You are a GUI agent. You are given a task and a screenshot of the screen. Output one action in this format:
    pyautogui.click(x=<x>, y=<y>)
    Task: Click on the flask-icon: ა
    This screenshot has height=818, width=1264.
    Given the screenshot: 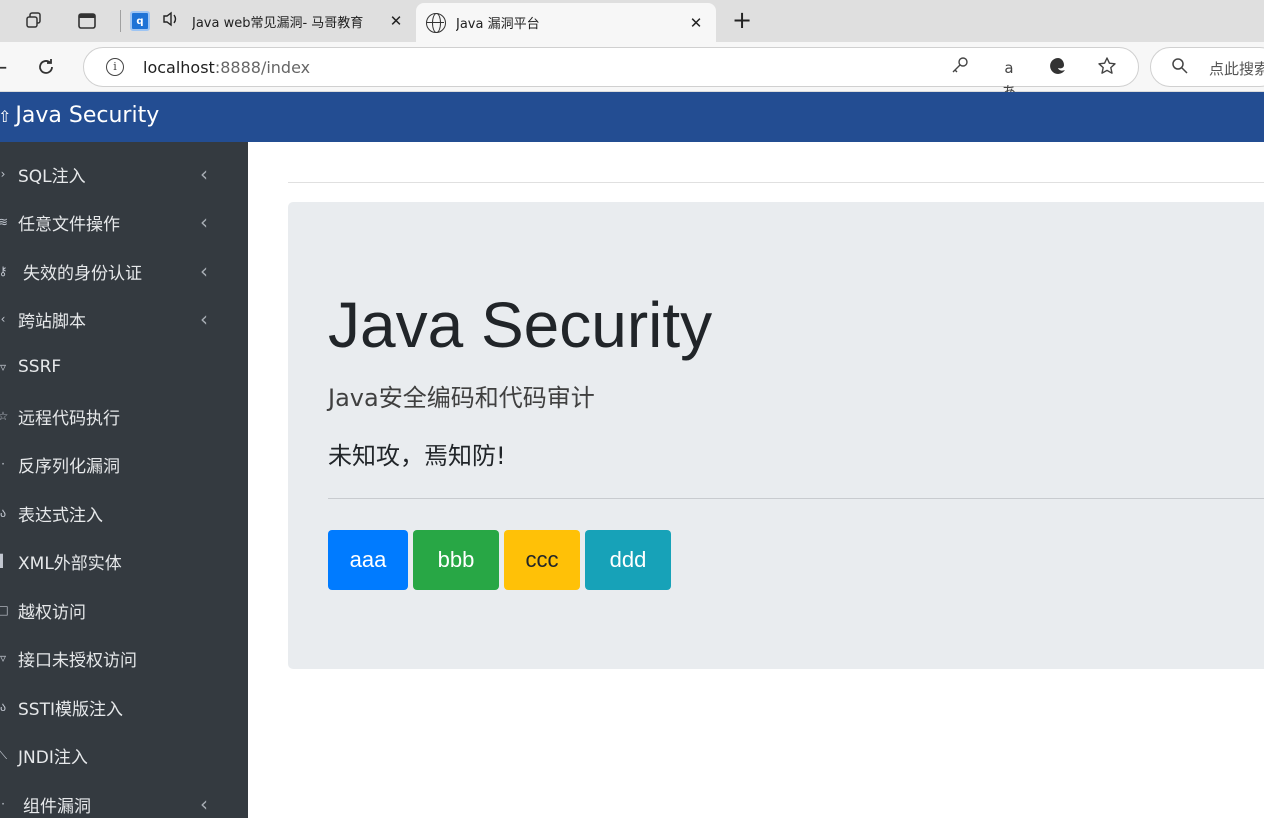 What is the action you would take?
    pyautogui.click(x=3, y=513)
    